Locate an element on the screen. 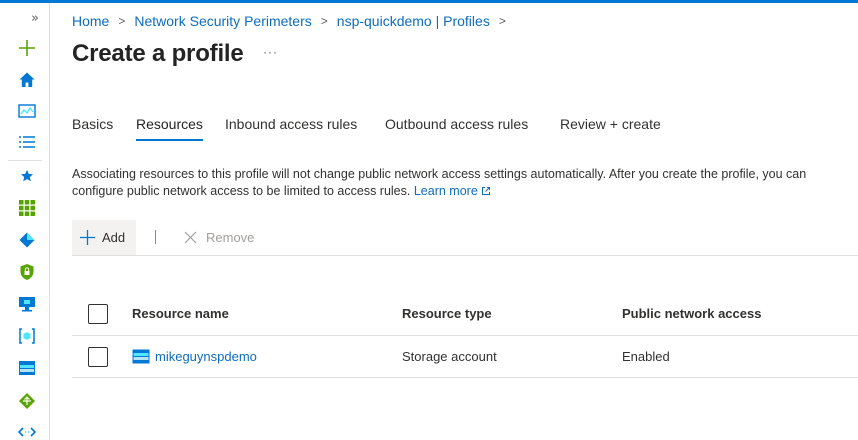  resource-group-icon is located at coordinates (27, 336).